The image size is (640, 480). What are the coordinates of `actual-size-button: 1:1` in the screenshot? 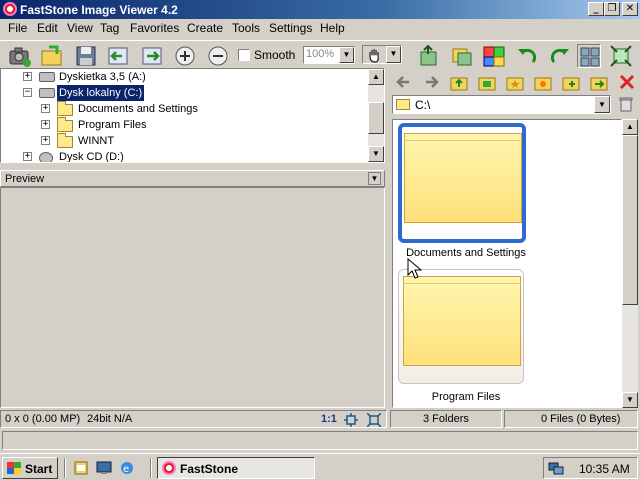 It's located at (329, 419).